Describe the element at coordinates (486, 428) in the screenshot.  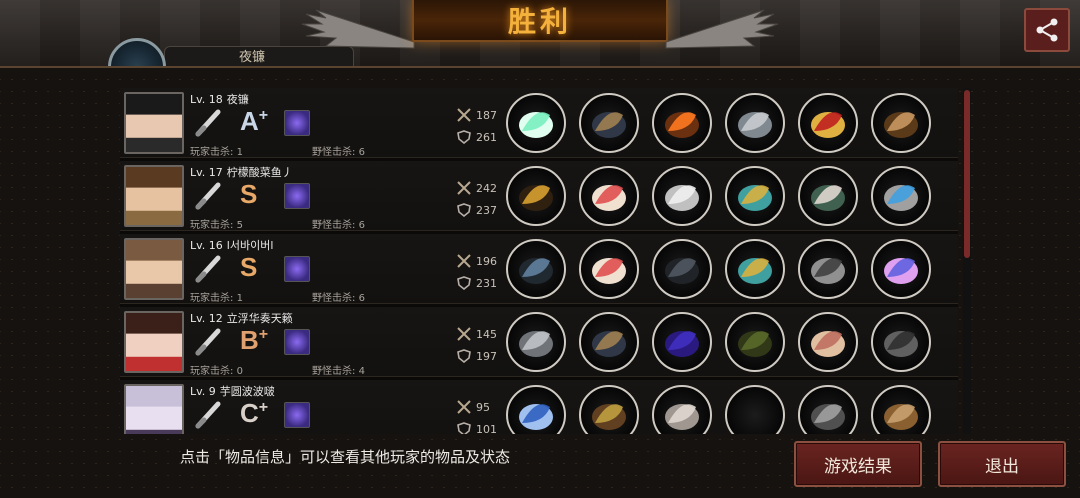
I see `defense-value: 101` at that location.